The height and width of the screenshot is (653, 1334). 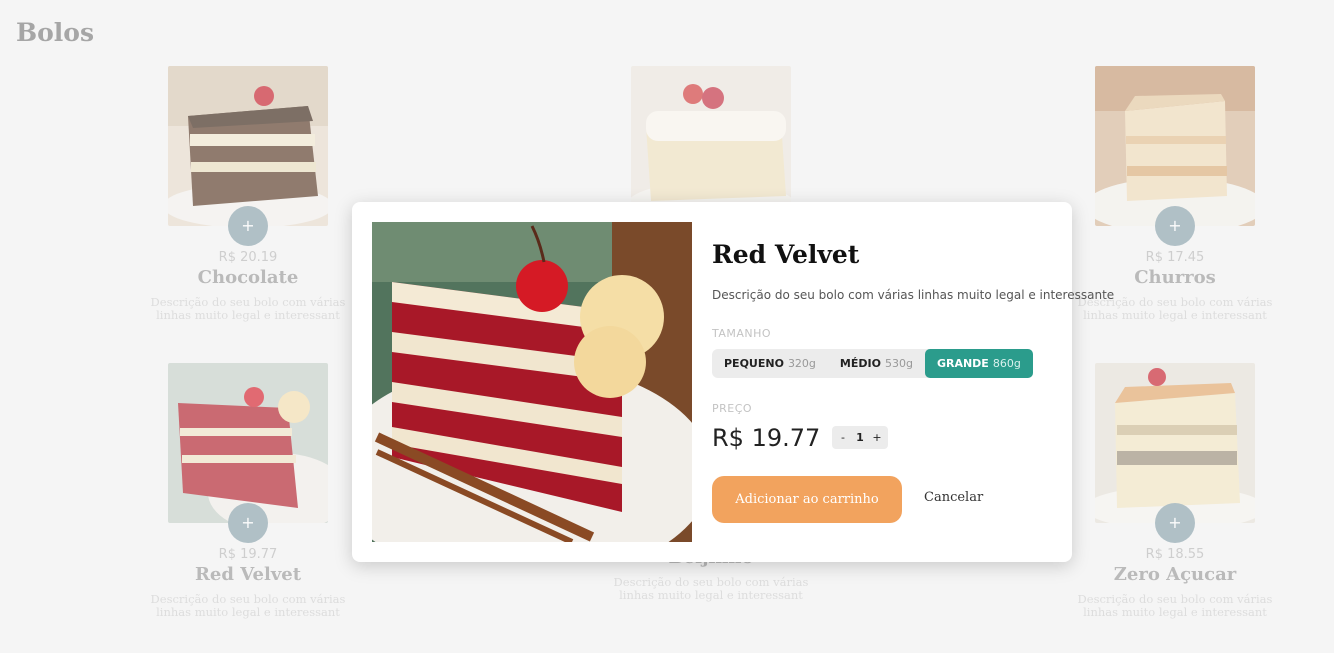 What do you see at coordinates (962, 363) in the screenshot?
I see `size-name: GRANDE` at bounding box center [962, 363].